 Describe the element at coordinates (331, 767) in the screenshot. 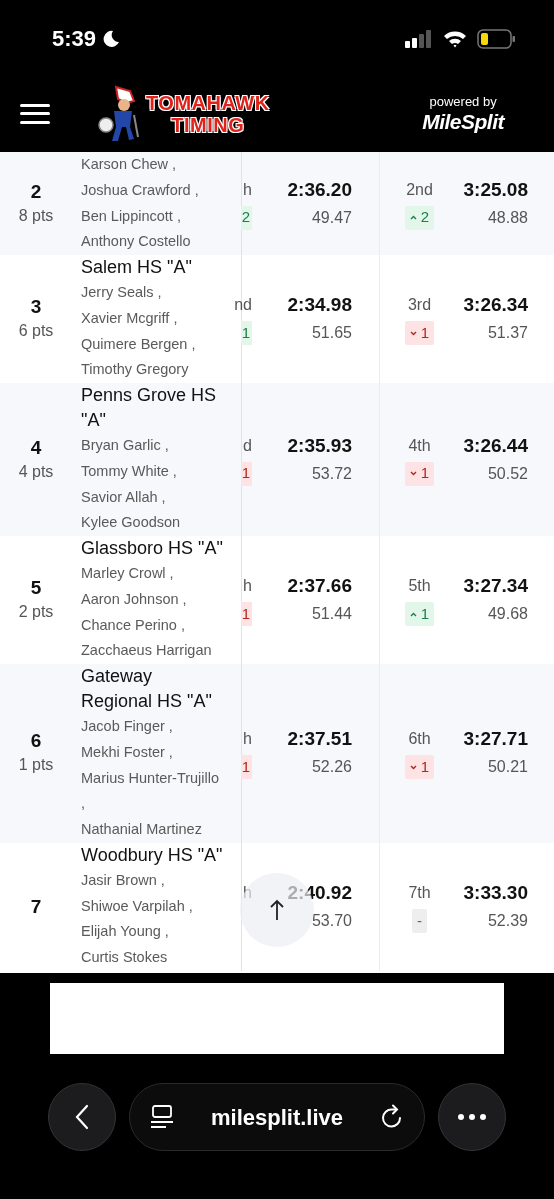

I see `lap-time: 52.26` at that location.